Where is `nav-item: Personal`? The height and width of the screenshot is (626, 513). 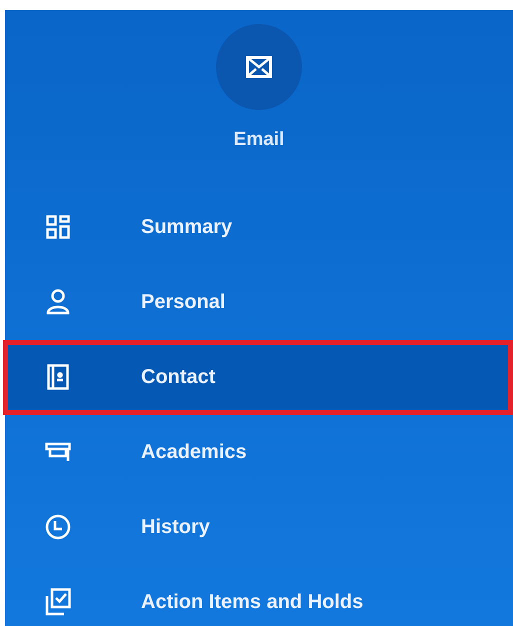 nav-item: Personal is located at coordinates (259, 302).